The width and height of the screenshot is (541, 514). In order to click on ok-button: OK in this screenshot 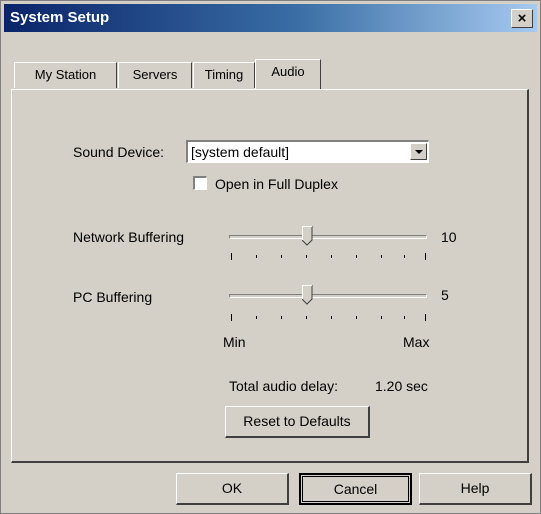, I will do `click(232, 489)`.